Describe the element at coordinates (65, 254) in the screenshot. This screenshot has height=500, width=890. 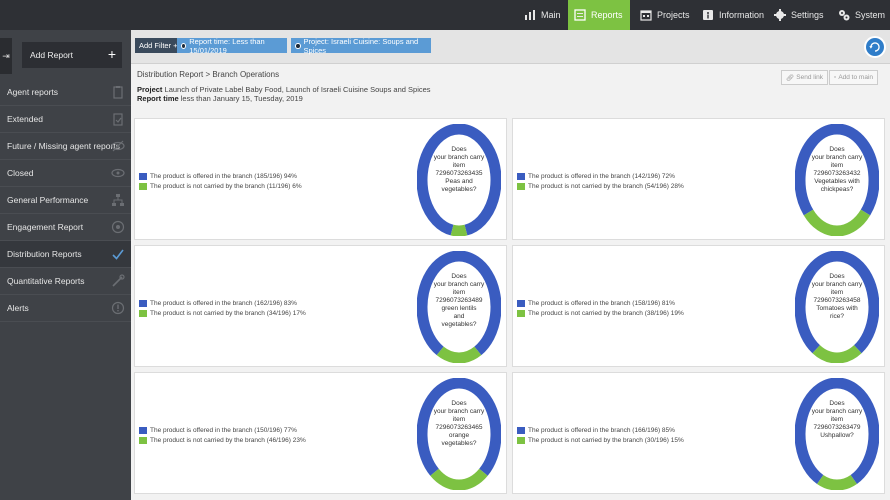
I see `sidebar-item-distribution-reports: Distribution Reports` at that location.